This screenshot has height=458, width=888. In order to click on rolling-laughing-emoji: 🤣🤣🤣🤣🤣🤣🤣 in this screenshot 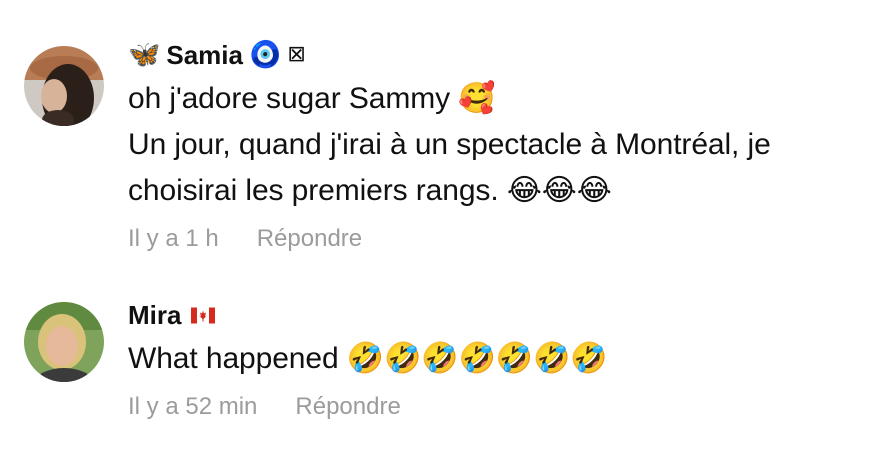, I will do `click(477, 358)`.